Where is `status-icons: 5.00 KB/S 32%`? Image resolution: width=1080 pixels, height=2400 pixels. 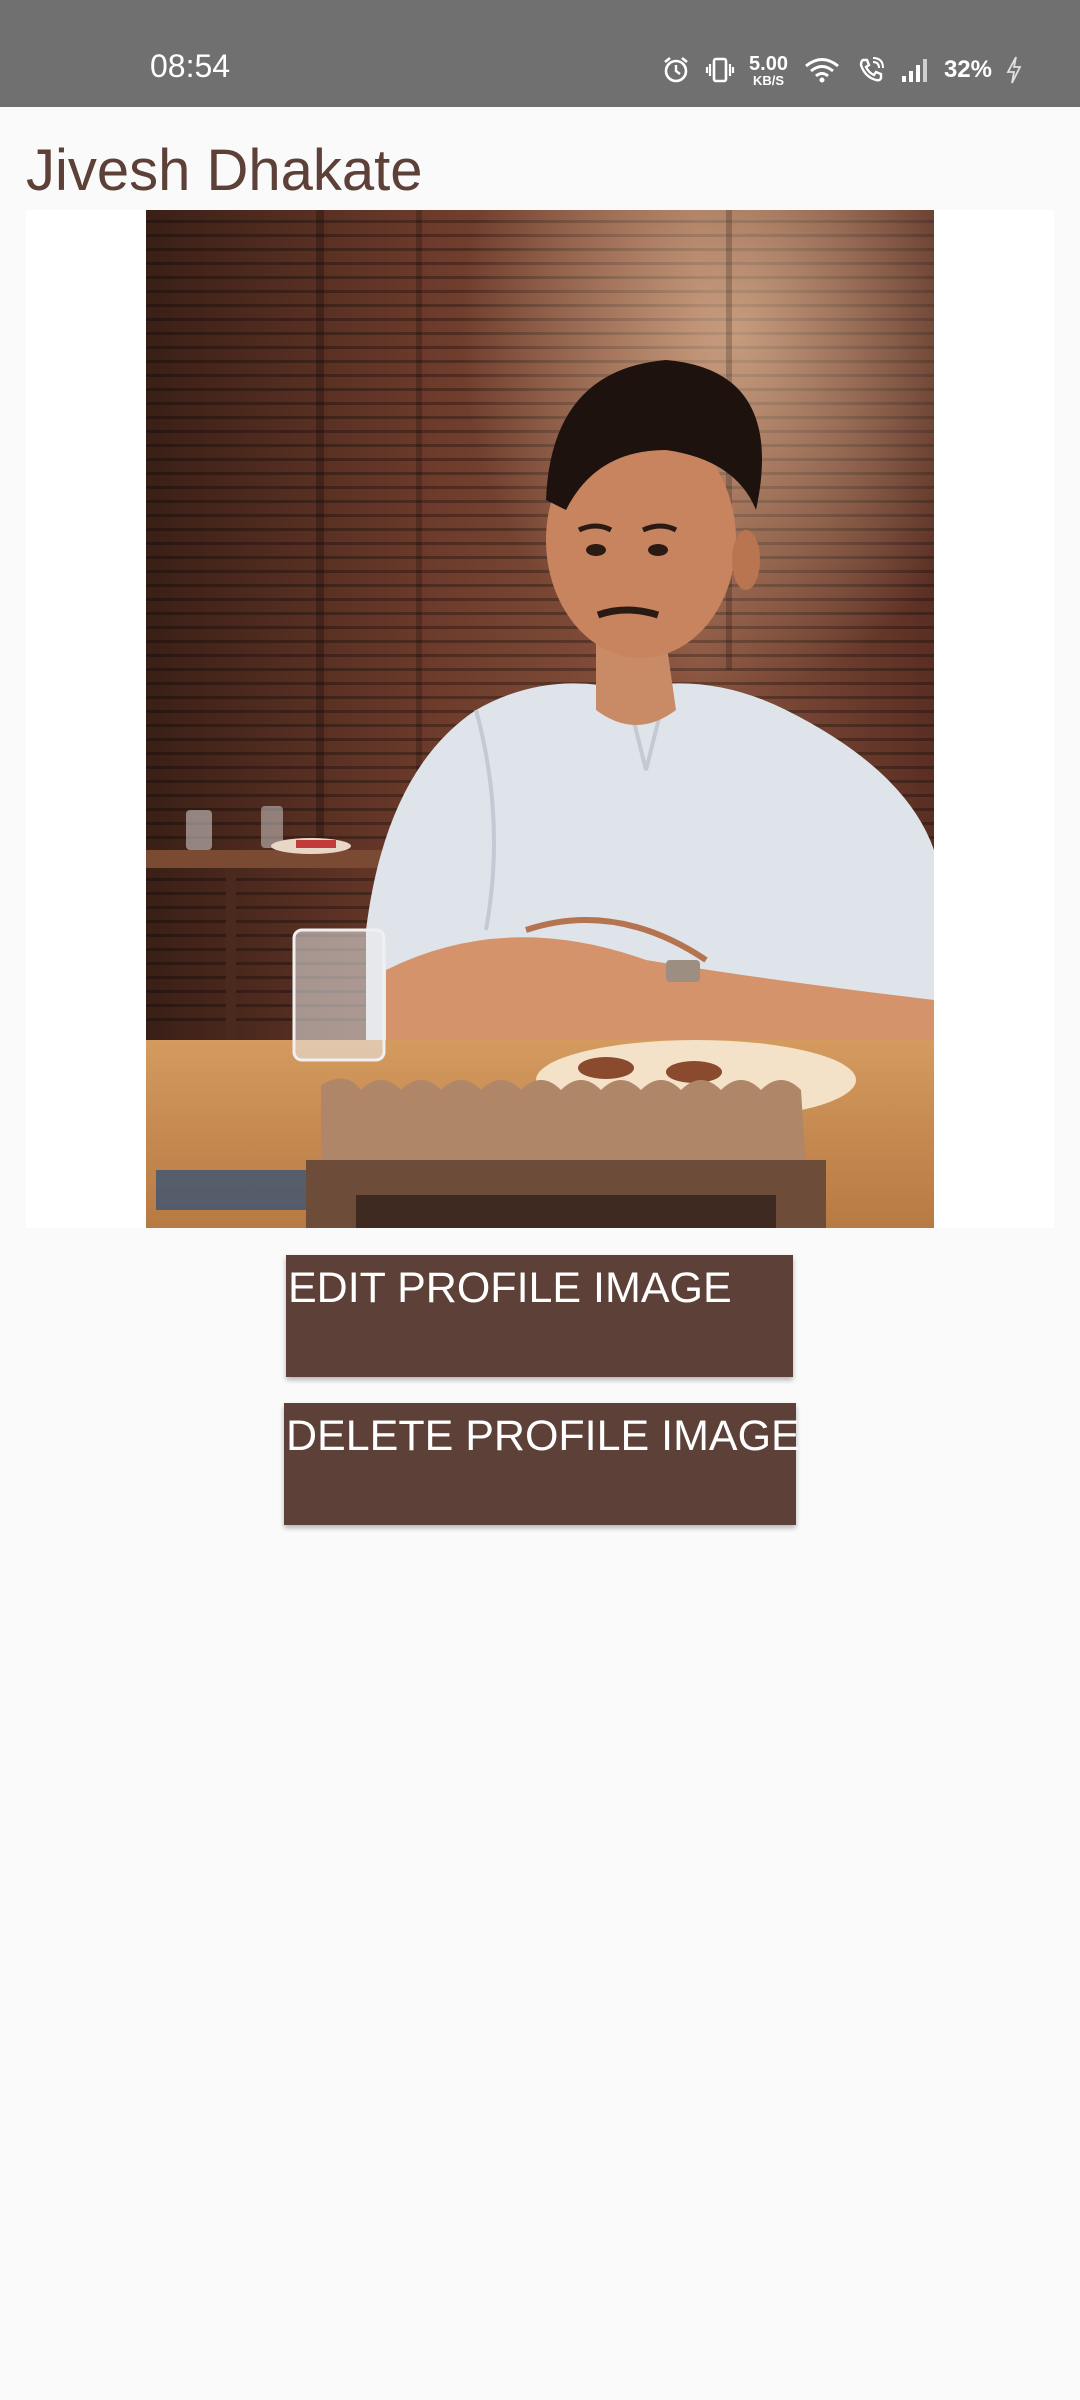
status-icons: 5.00 KB/S 32% is located at coordinates (841, 70).